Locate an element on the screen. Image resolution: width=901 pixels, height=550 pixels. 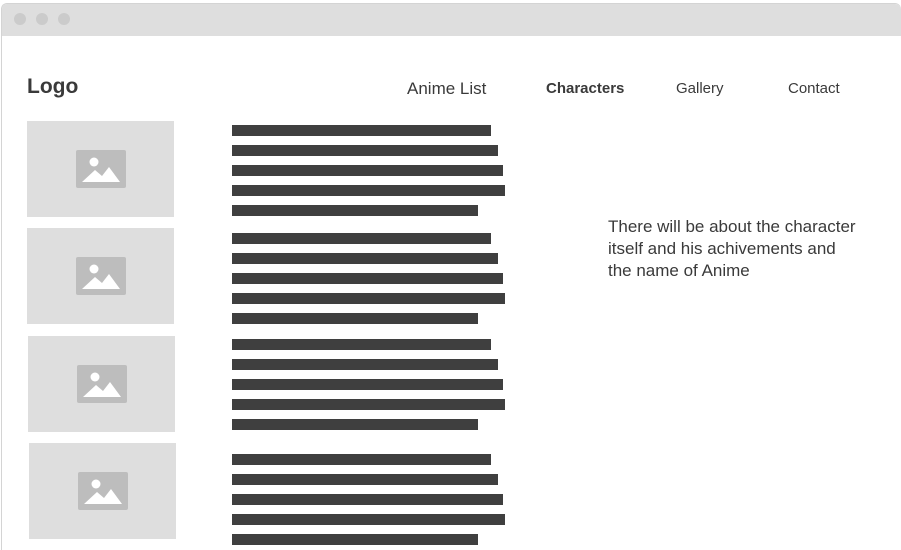
window-minimize-dot is located at coordinates (42, 19).